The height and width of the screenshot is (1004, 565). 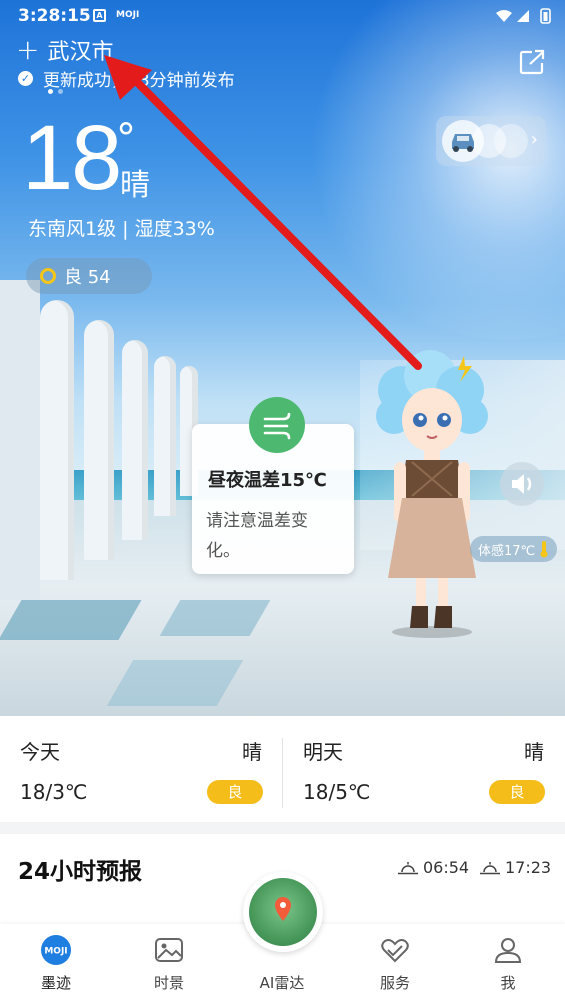 I want to click on aqi-pill: 良 54, so click(x=89, y=276).